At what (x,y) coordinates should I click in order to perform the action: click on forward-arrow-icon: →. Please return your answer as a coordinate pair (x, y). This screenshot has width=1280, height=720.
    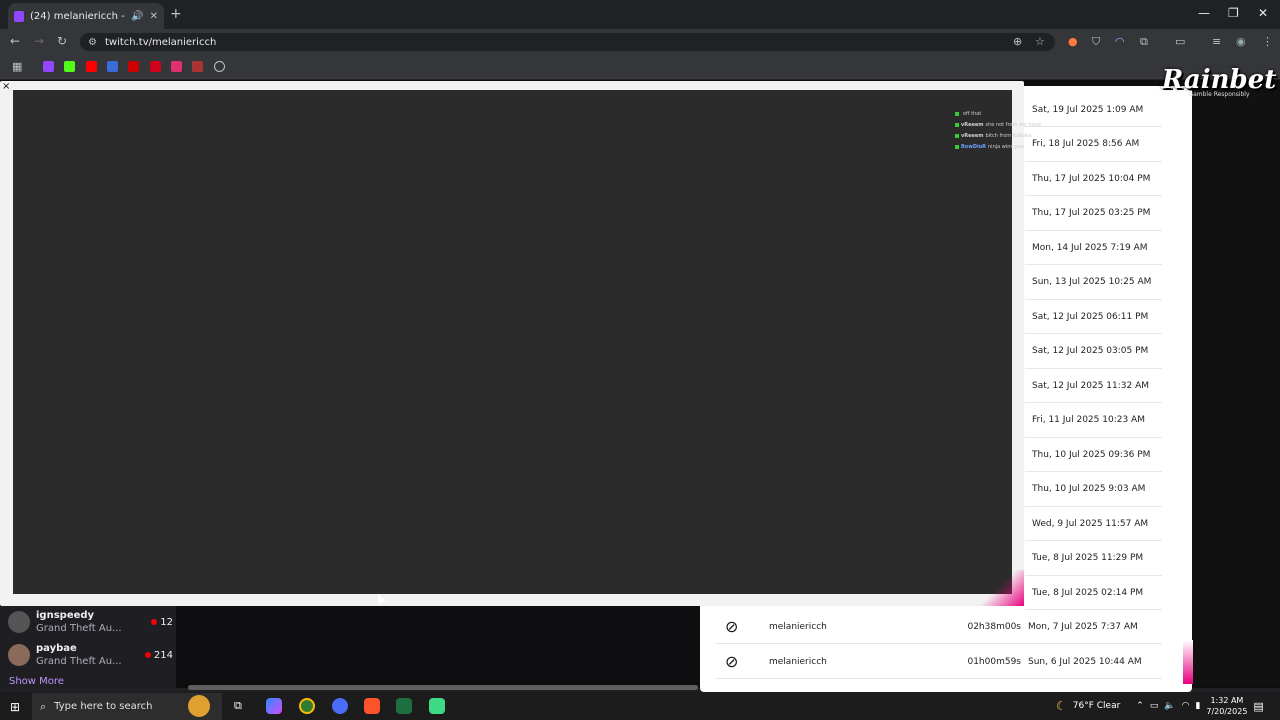
    Looking at the image, I should click on (39, 41).